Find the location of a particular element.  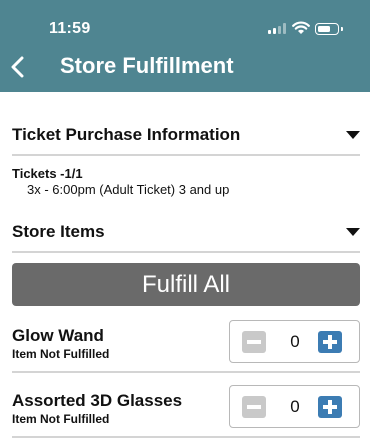

status-icons is located at coordinates (308, 28).